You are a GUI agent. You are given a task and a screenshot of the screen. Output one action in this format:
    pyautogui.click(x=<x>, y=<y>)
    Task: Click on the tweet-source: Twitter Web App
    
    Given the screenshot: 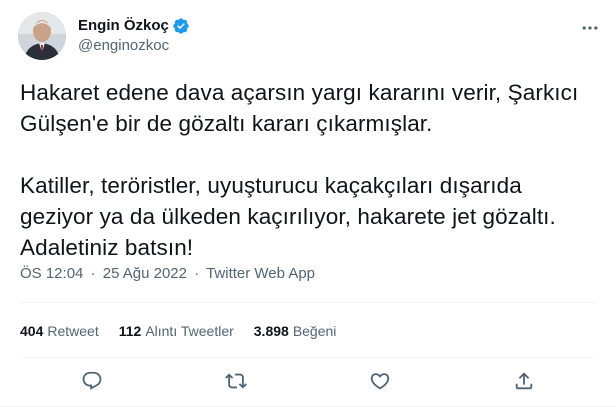 What is the action you would take?
    pyautogui.click(x=260, y=273)
    